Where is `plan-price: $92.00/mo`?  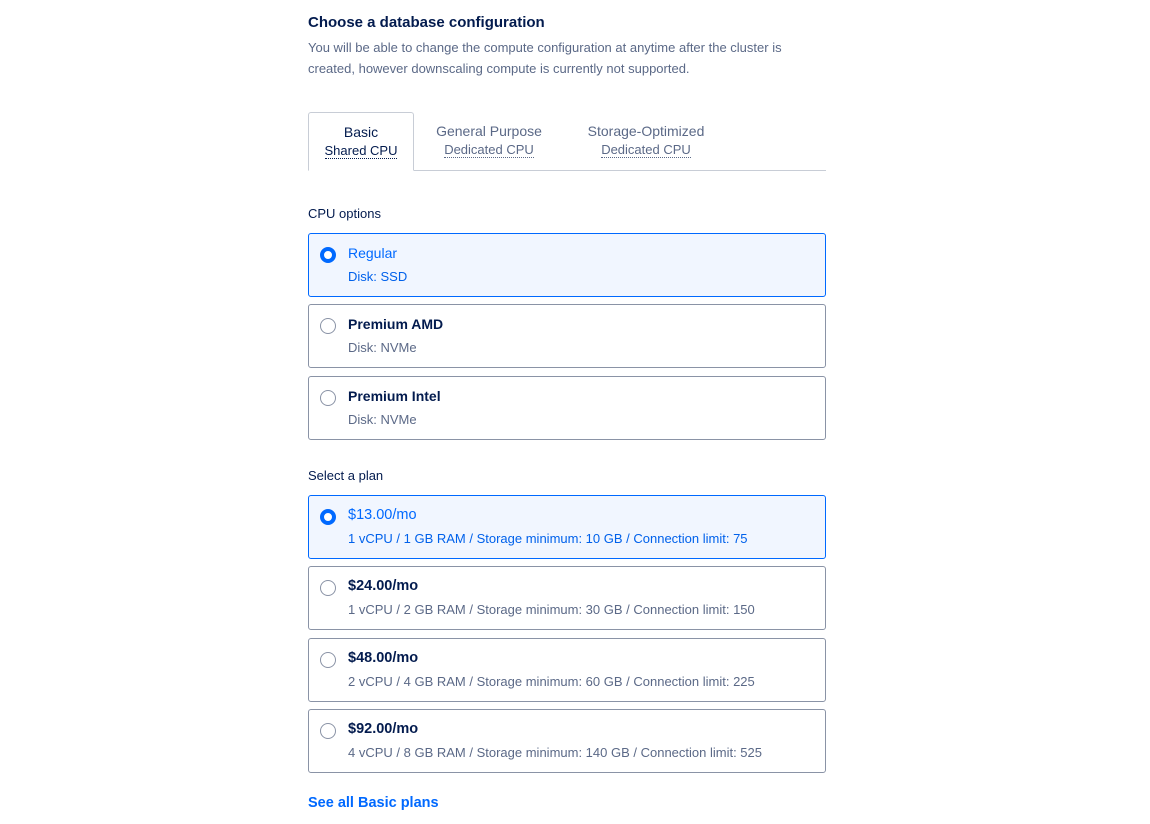 plan-price: $92.00/mo is located at coordinates (383, 729).